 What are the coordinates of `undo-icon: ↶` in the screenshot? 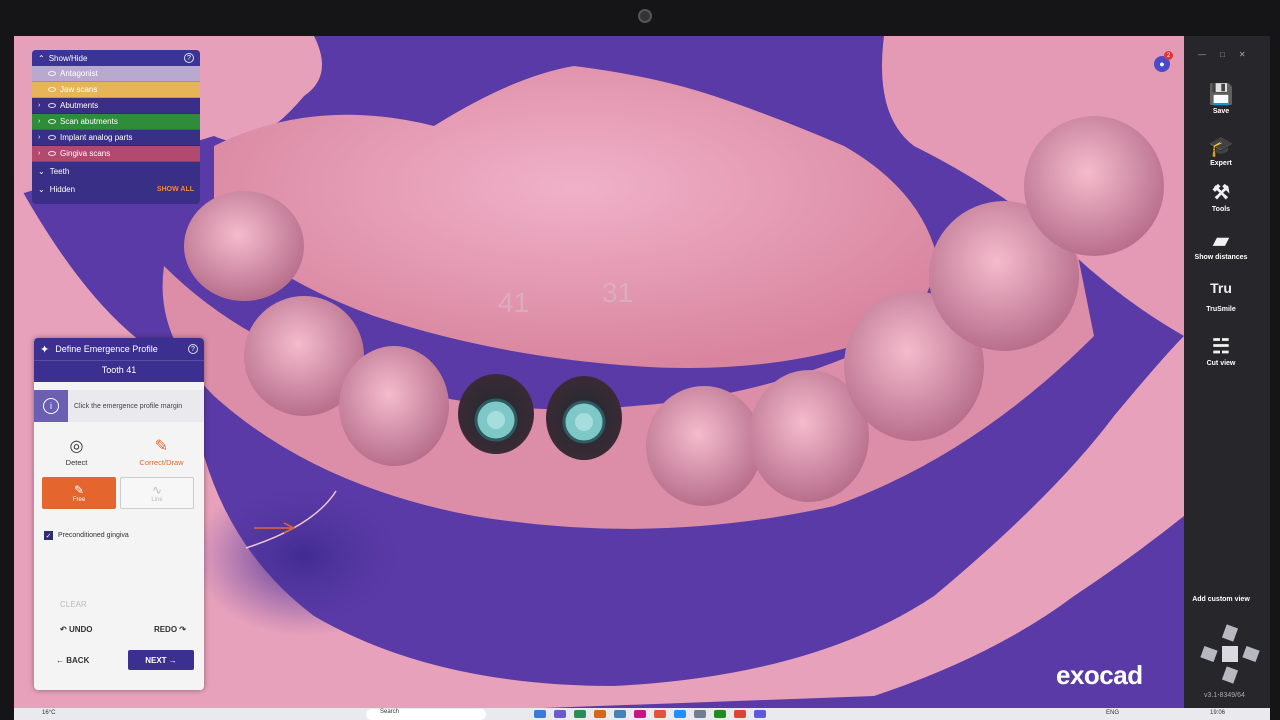 It's located at (64, 629).